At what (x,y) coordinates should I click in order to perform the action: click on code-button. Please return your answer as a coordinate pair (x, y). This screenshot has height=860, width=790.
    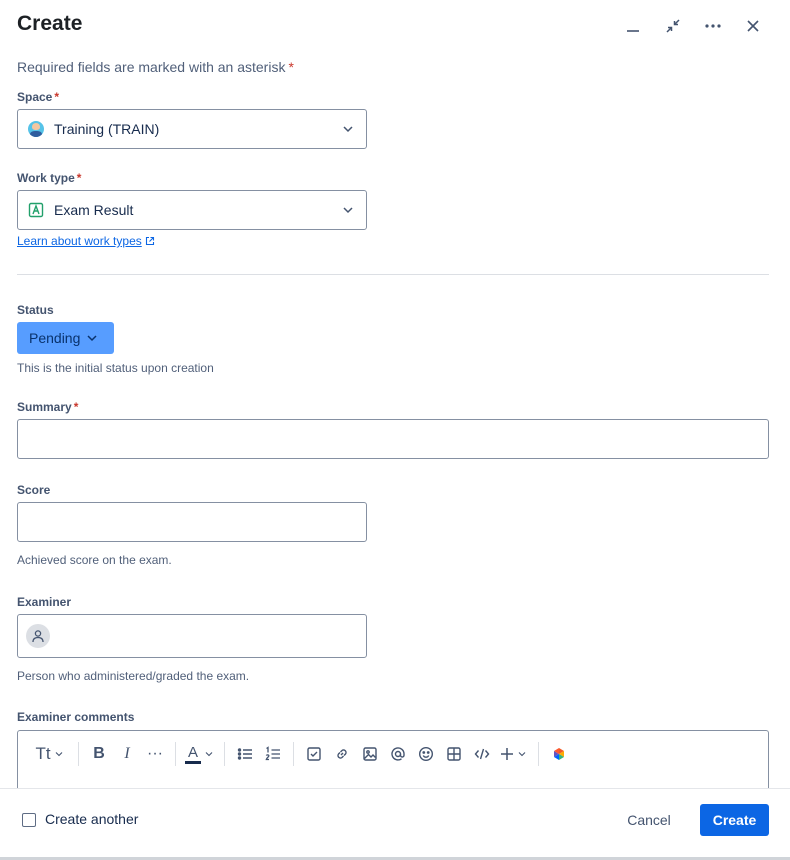
    Looking at the image, I should click on (482, 754).